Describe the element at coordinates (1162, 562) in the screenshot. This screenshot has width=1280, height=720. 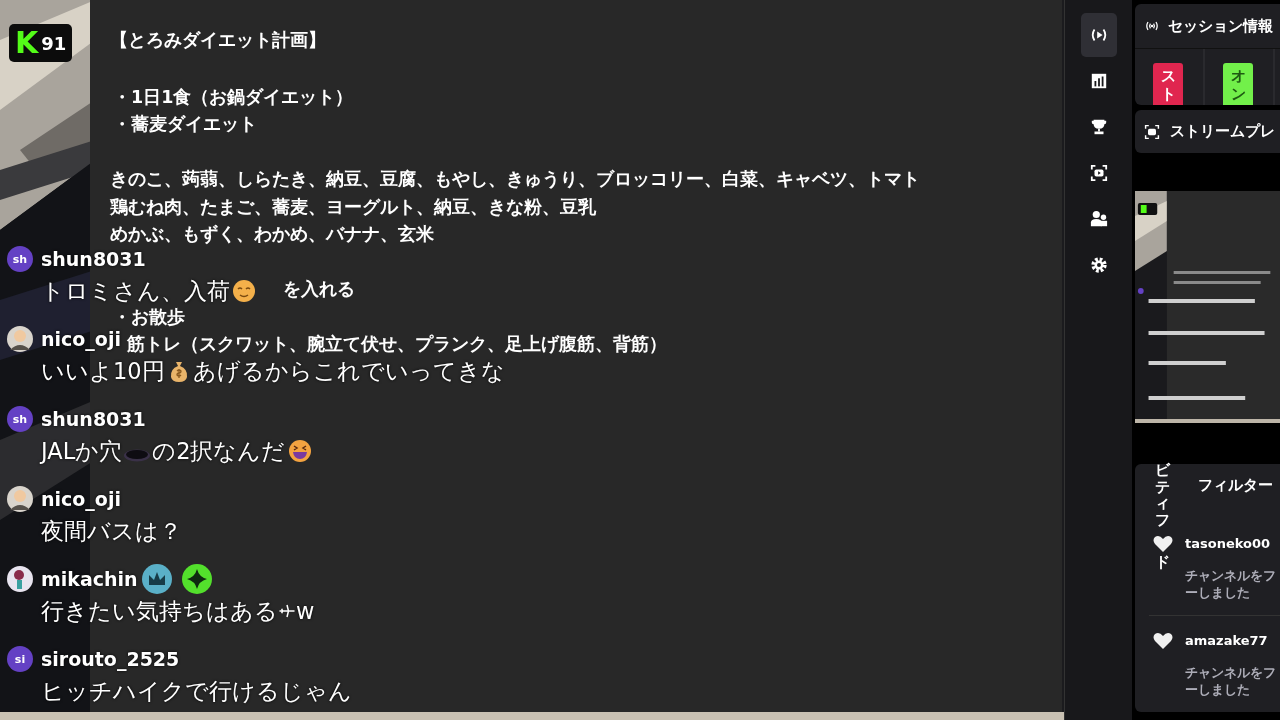
I see `vertical-title: ド` at that location.